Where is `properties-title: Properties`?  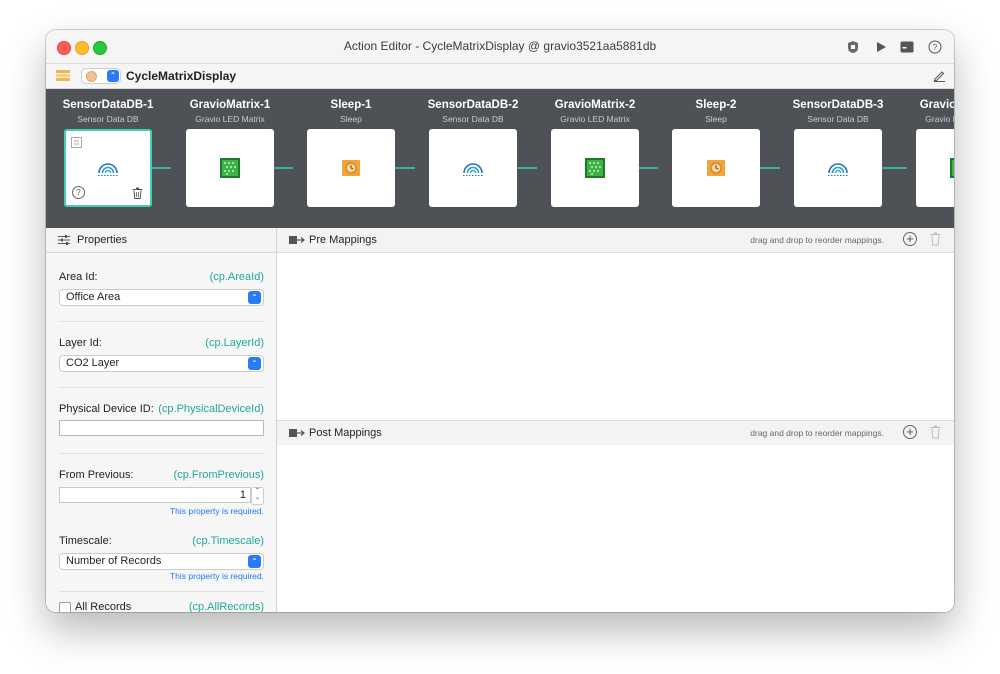
properties-title: Properties is located at coordinates (102, 240).